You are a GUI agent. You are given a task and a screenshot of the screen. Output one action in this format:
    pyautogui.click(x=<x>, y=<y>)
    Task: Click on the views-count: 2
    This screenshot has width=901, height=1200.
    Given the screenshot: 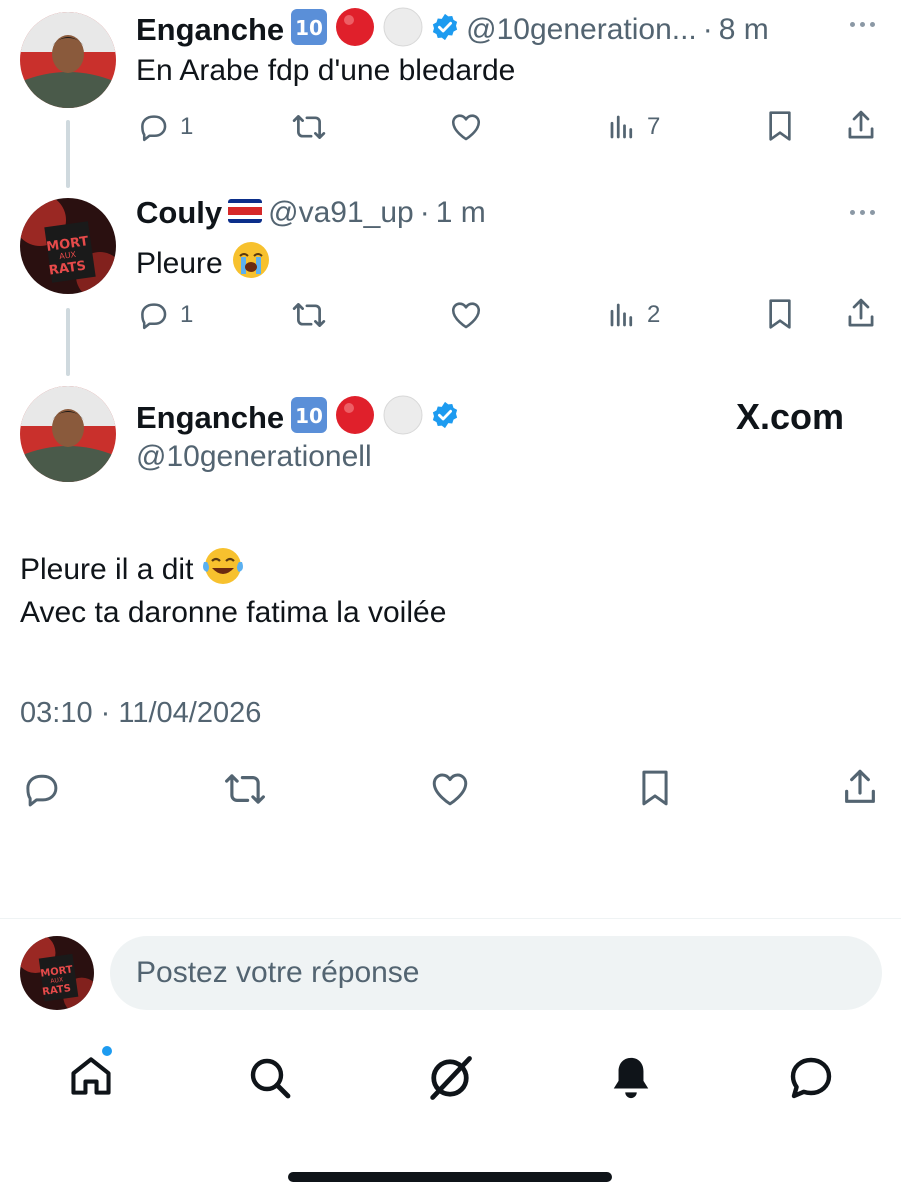 What is the action you would take?
    pyautogui.click(x=654, y=314)
    